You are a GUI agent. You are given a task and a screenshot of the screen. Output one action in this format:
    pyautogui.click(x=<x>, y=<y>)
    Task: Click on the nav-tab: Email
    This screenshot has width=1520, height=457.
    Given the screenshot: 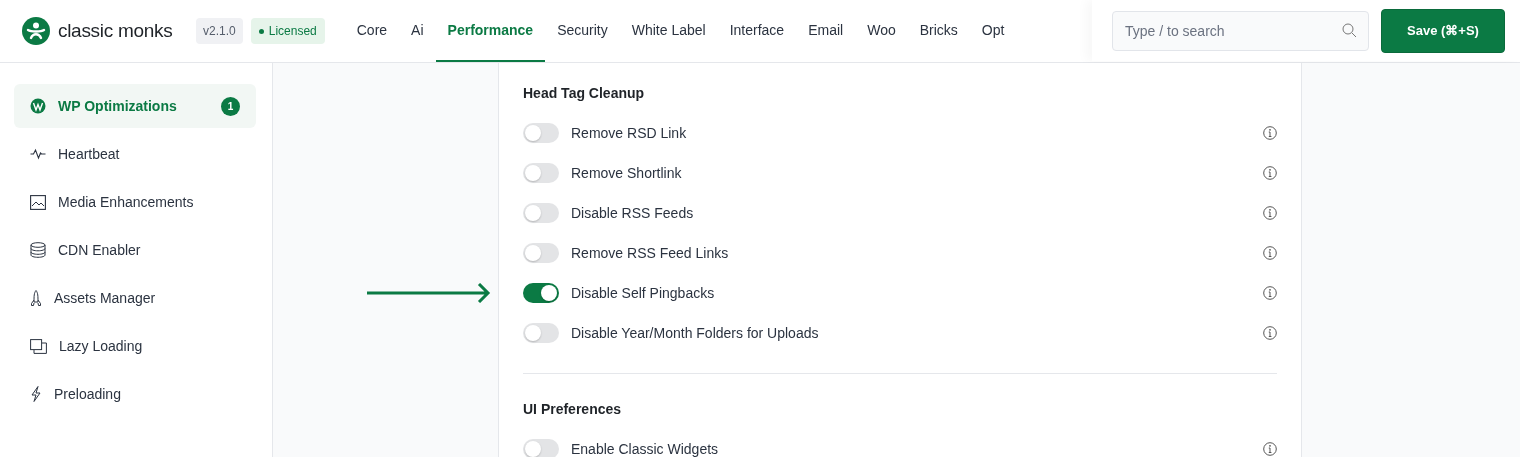 What is the action you would take?
    pyautogui.click(x=826, y=31)
    